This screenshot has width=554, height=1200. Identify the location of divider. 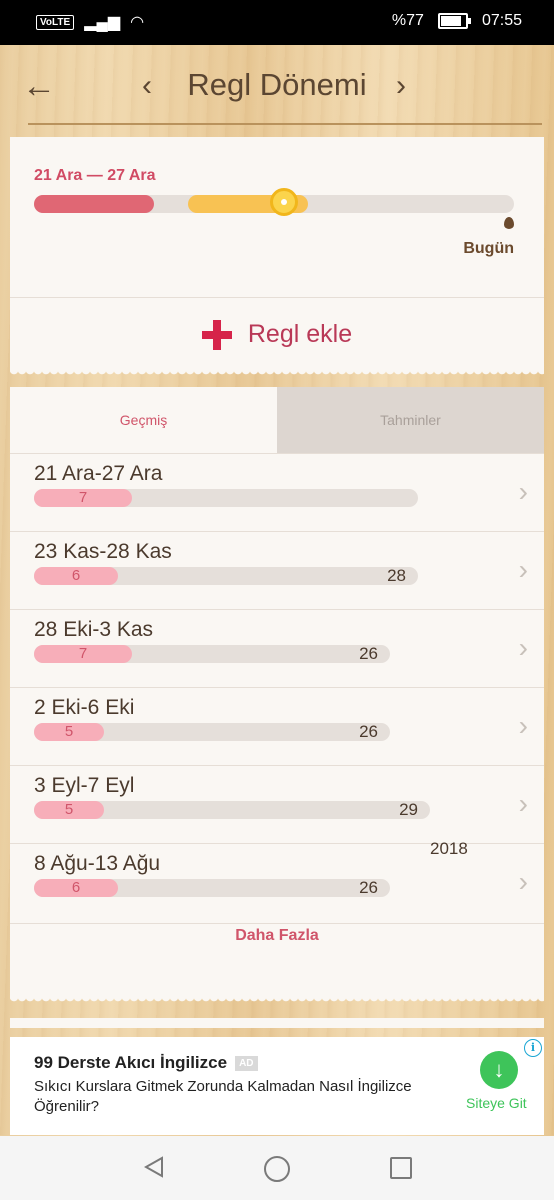
(277, 923).